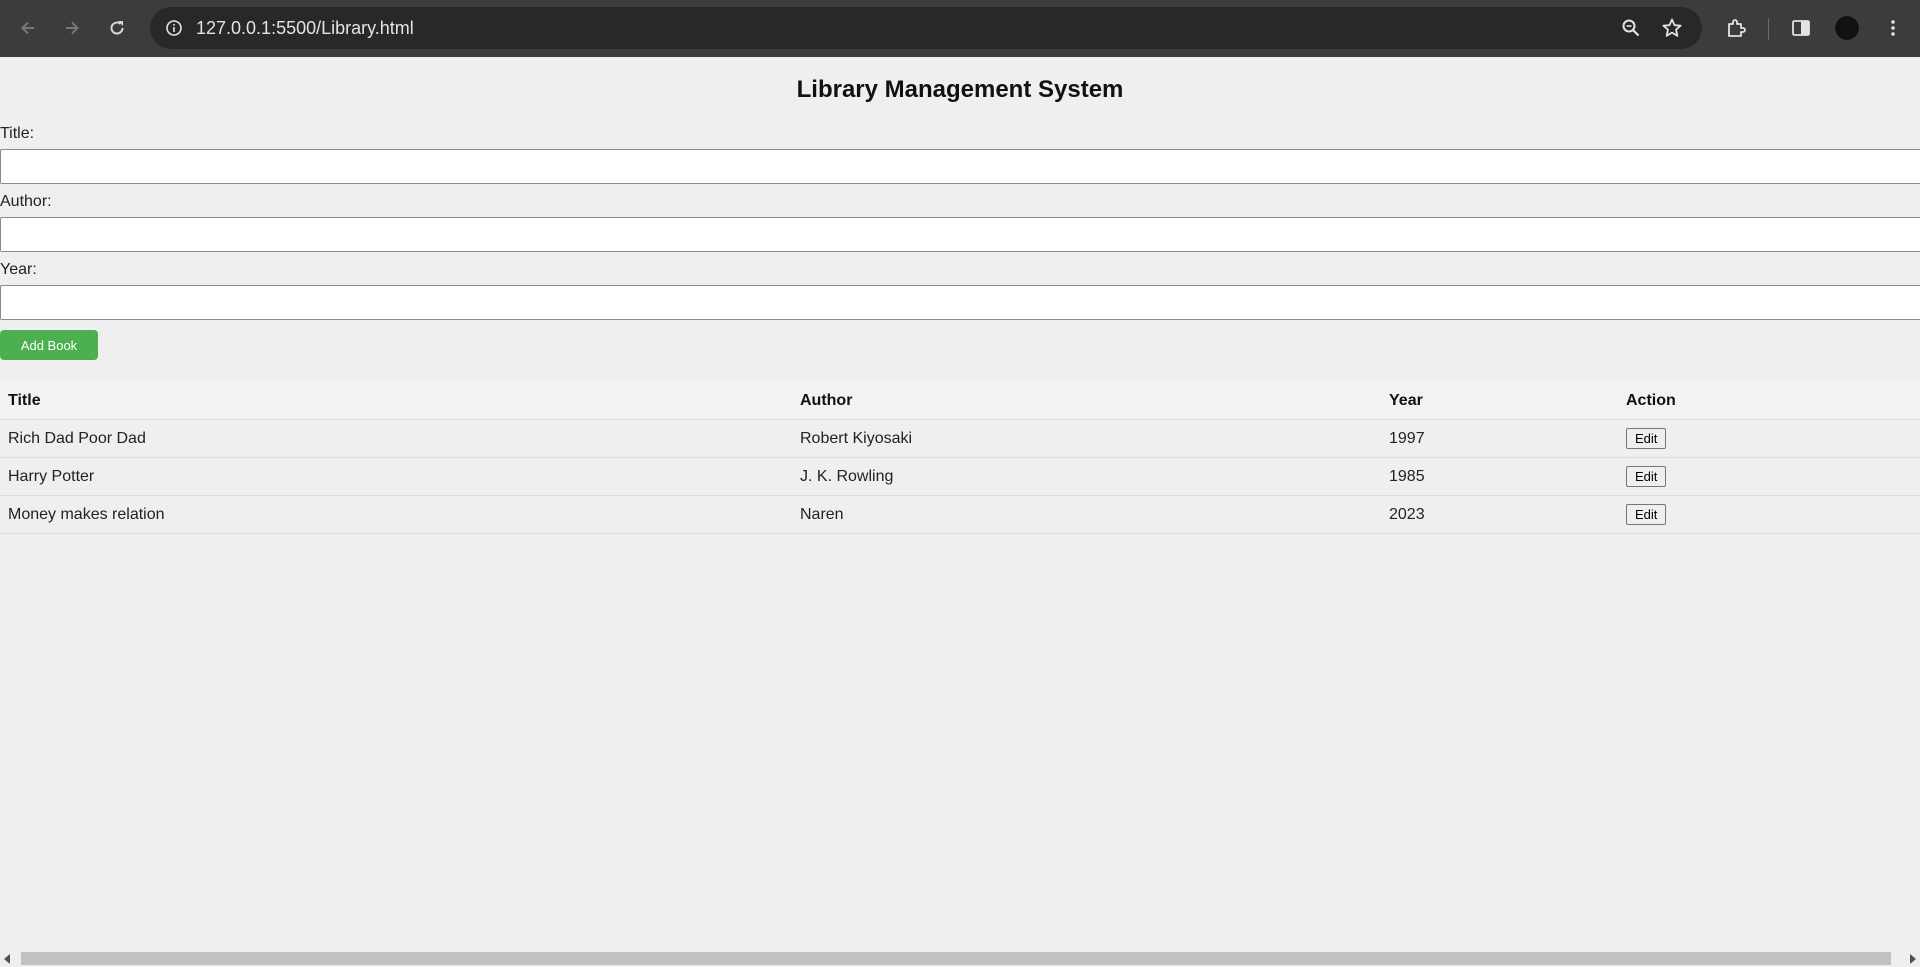 Image resolution: width=1920 pixels, height=967 pixels. Describe the element at coordinates (1768, 29) in the screenshot. I see `toolbar-divider` at that location.